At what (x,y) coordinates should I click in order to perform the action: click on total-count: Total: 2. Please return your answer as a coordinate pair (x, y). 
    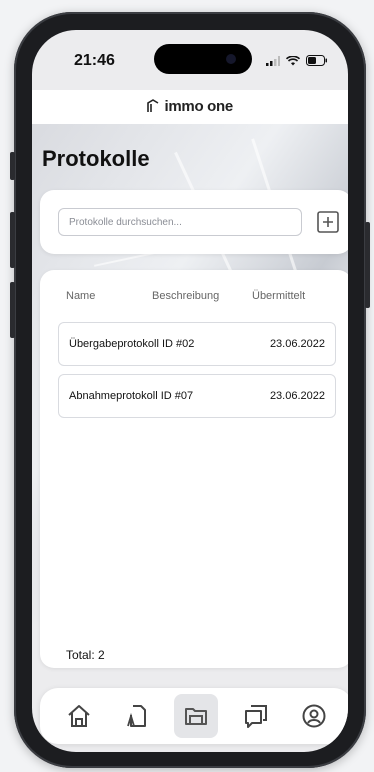
    Looking at the image, I should click on (85, 655).